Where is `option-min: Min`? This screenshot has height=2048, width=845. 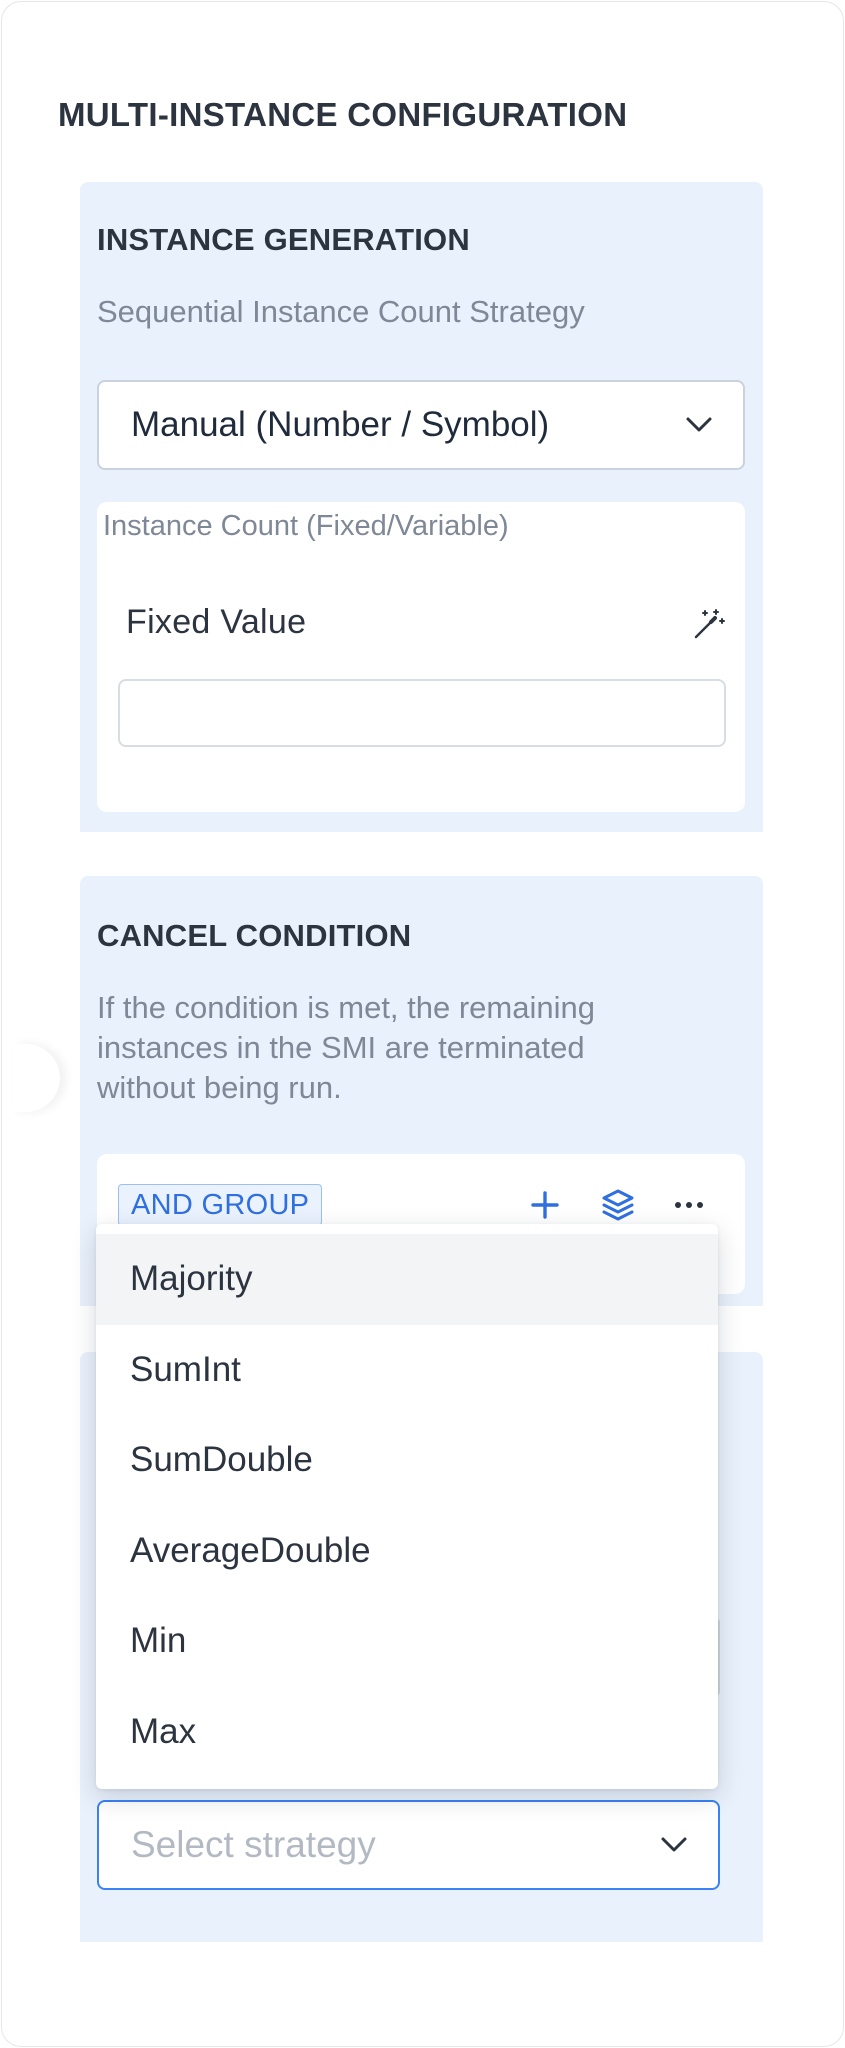 option-min: Min is located at coordinates (407, 1641).